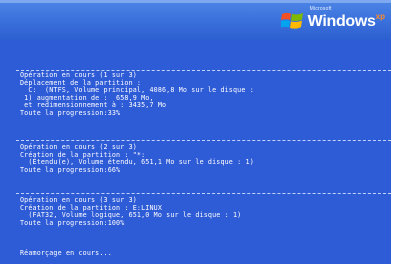 This screenshot has height=264, width=395. What do you see at coordinates (70, 112) in the screenshot?
I see `progress-line: Toute la progression:33%` at bounding box center [70, 112].